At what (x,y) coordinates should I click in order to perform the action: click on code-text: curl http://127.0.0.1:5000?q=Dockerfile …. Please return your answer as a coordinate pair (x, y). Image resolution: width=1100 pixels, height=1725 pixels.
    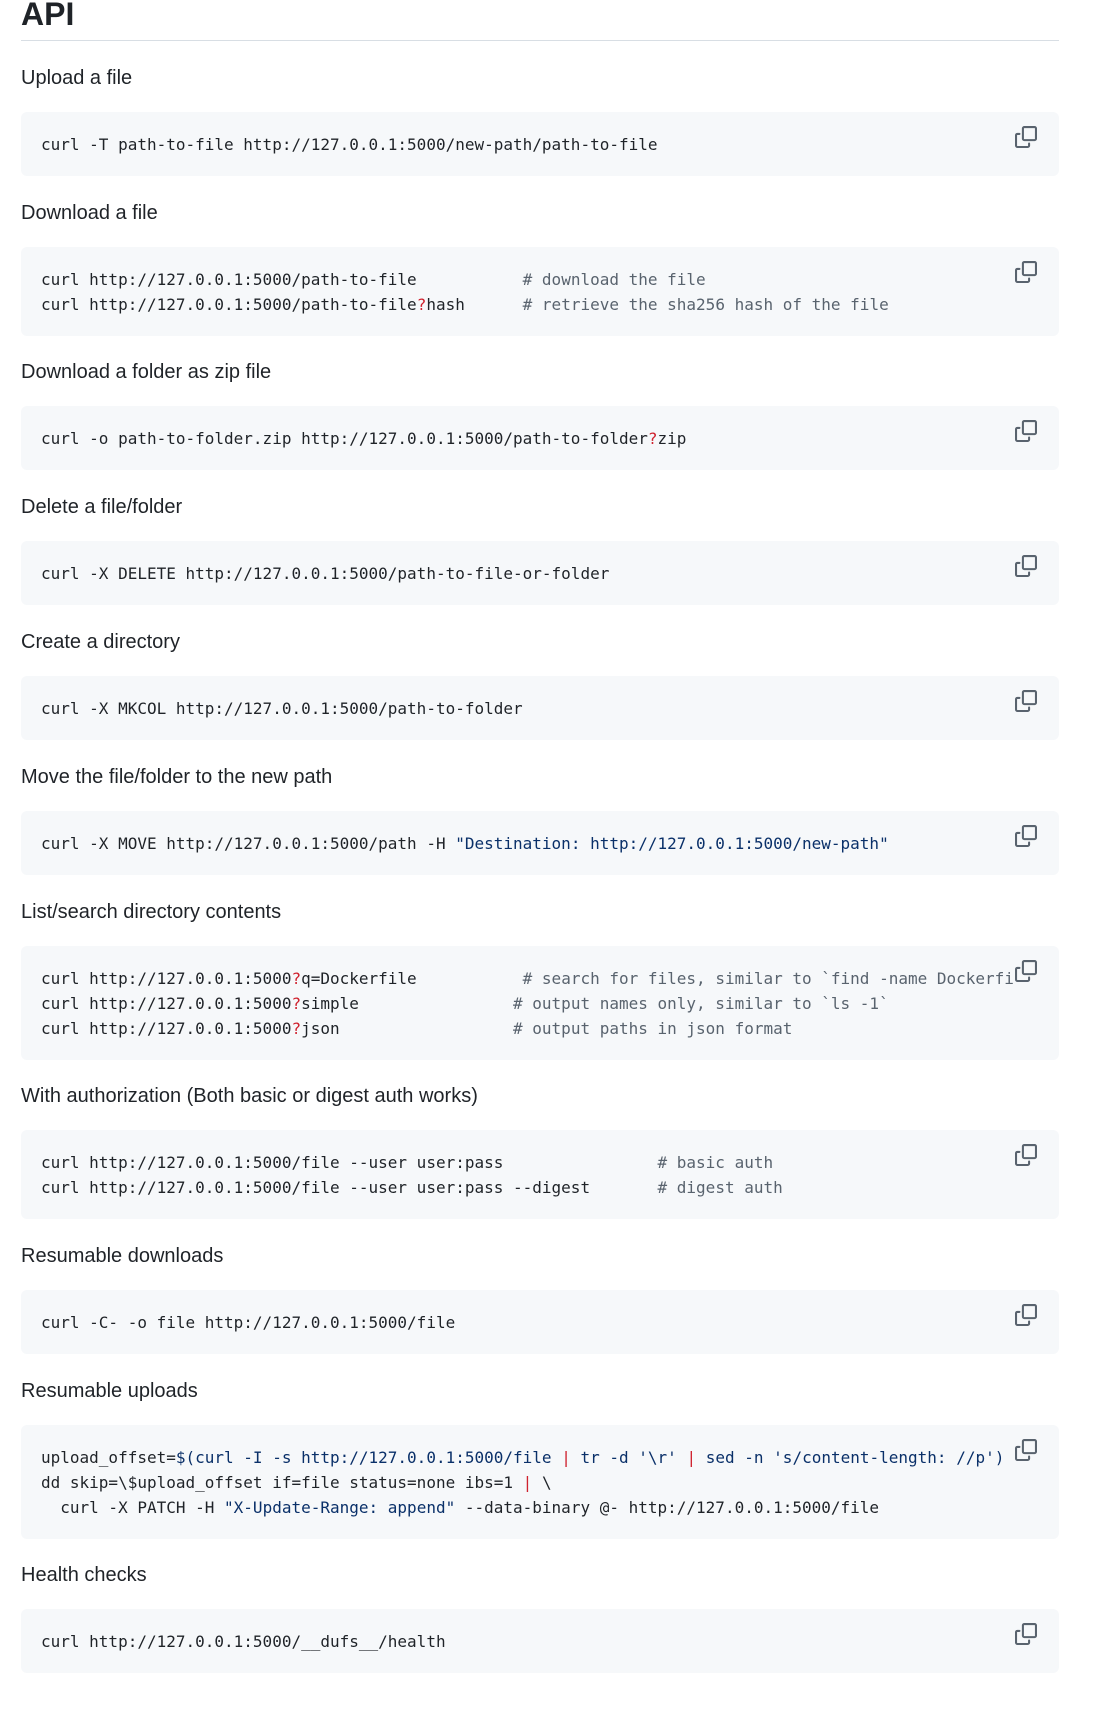
    Looking at the image, I should click on (542, 1003).